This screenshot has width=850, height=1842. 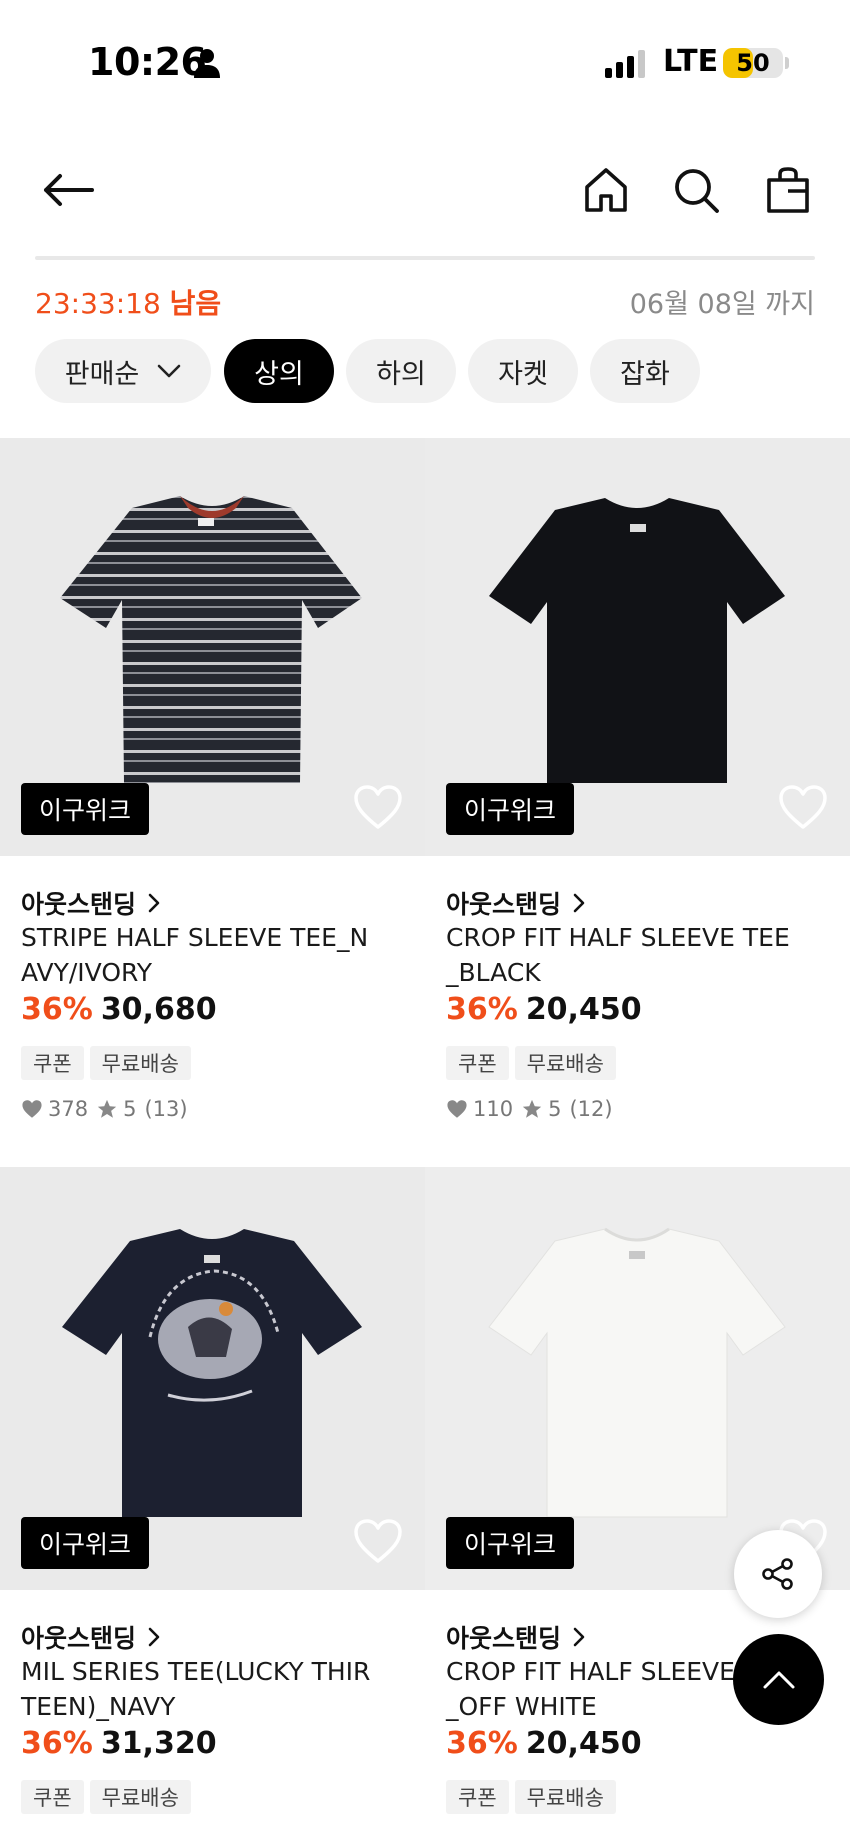 I want to click on like-count: 110, so click(x=493, y=1109).